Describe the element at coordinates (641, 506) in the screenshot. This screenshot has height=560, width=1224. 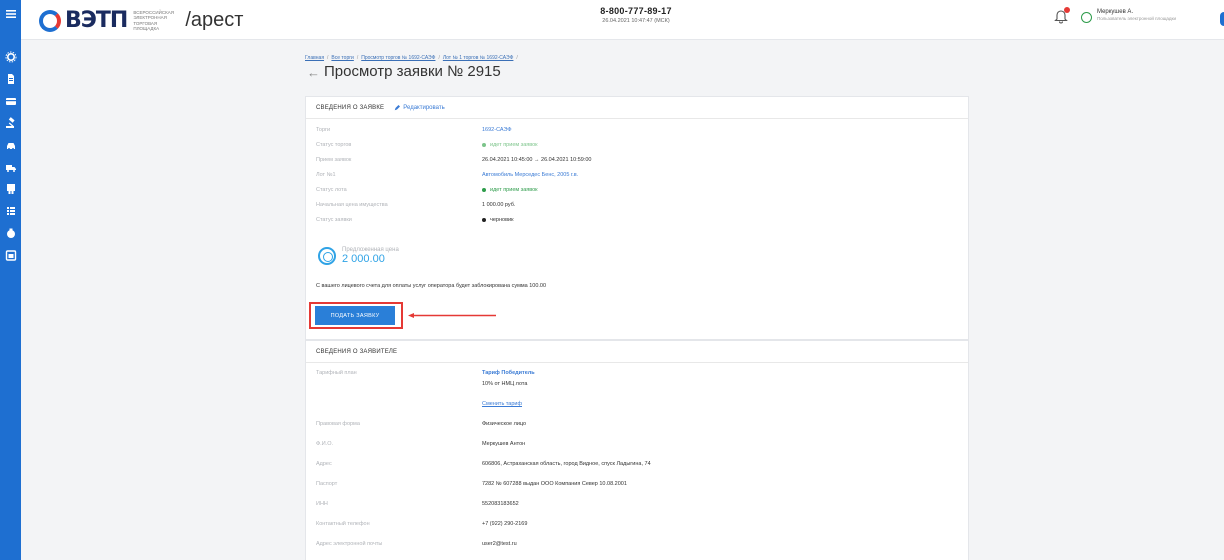
I see `row-inn: ИНН 552083183652` at that location.